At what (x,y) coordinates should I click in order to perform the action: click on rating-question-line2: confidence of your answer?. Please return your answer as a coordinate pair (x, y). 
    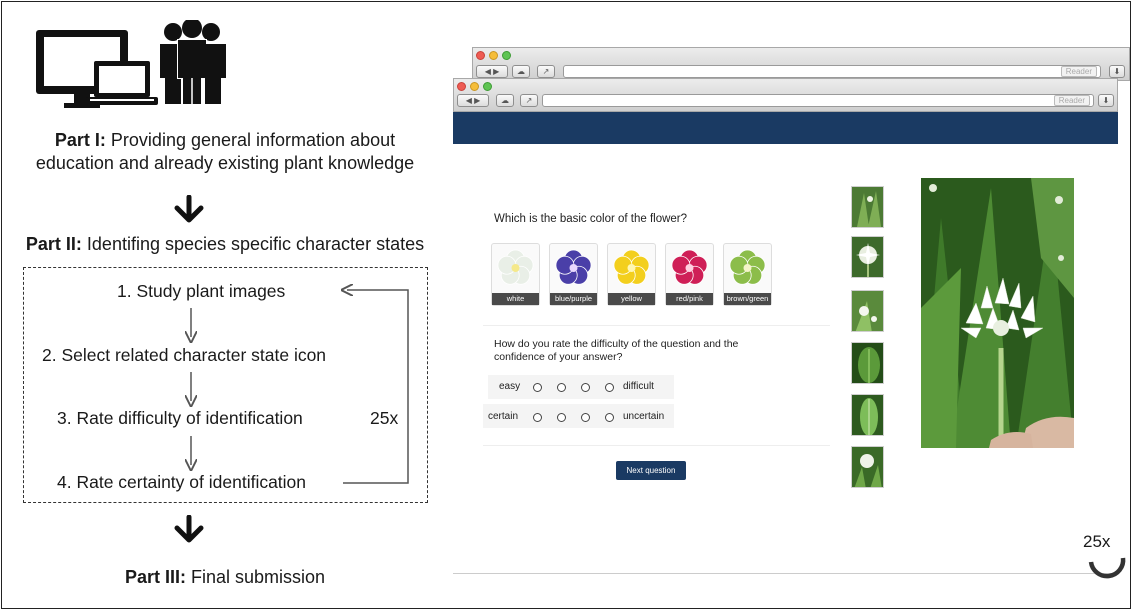
    Looking at the image, I should click on (558, 357).